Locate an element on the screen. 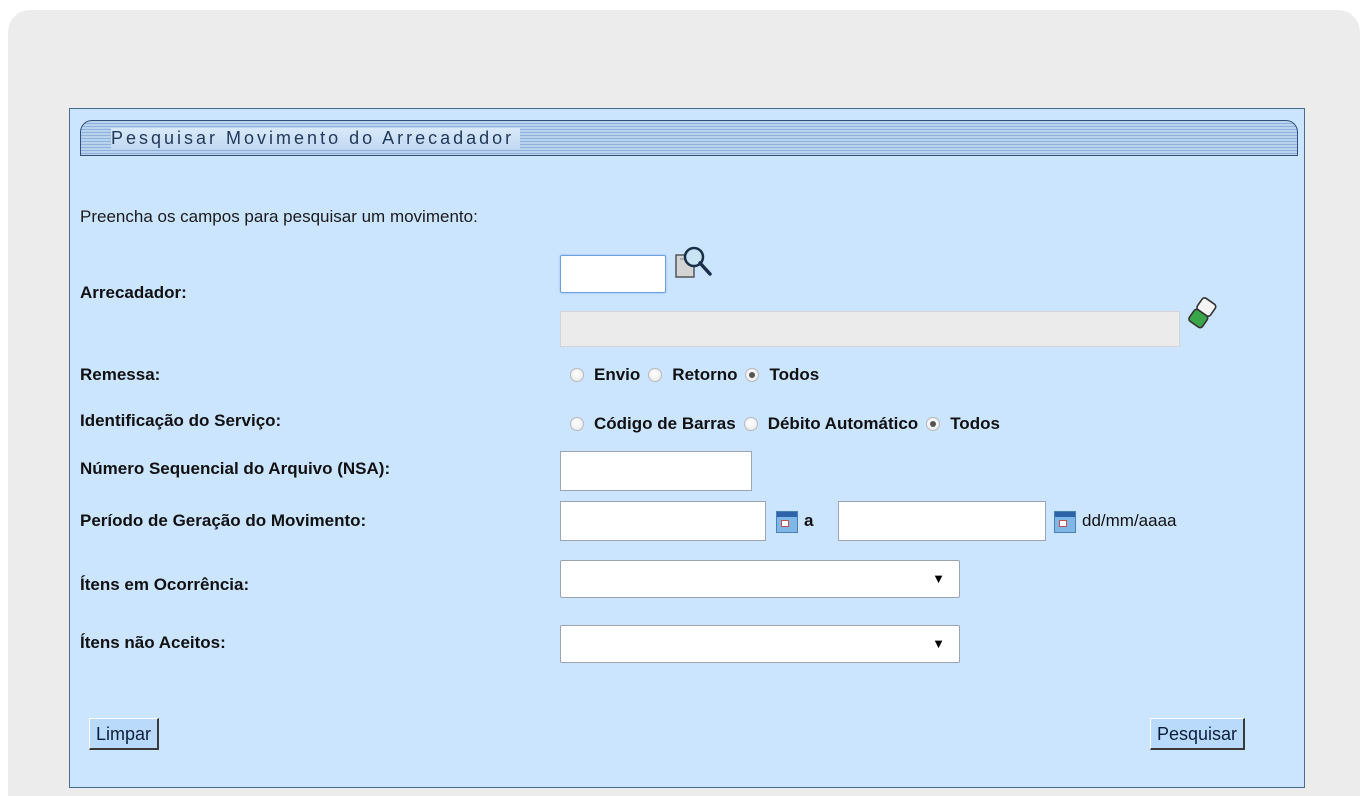  arrecadador-description-field is located at coordinates (870, 329).